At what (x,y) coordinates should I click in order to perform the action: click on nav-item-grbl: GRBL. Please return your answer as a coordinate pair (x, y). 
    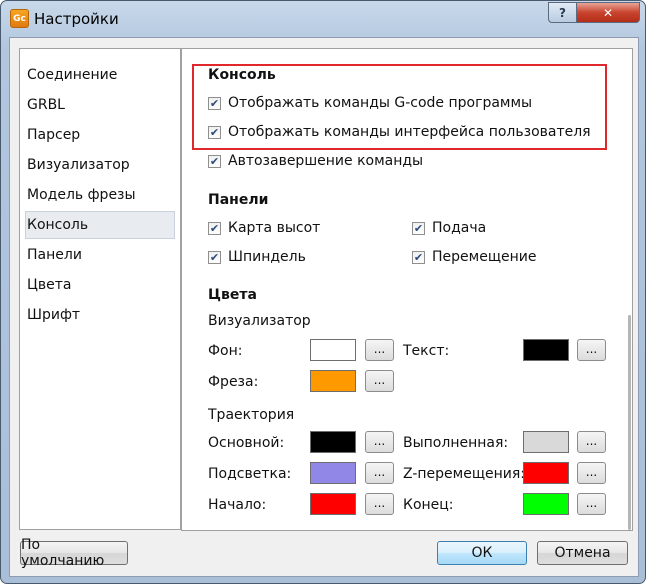
    Looking at the image, I should click on (100, 105).